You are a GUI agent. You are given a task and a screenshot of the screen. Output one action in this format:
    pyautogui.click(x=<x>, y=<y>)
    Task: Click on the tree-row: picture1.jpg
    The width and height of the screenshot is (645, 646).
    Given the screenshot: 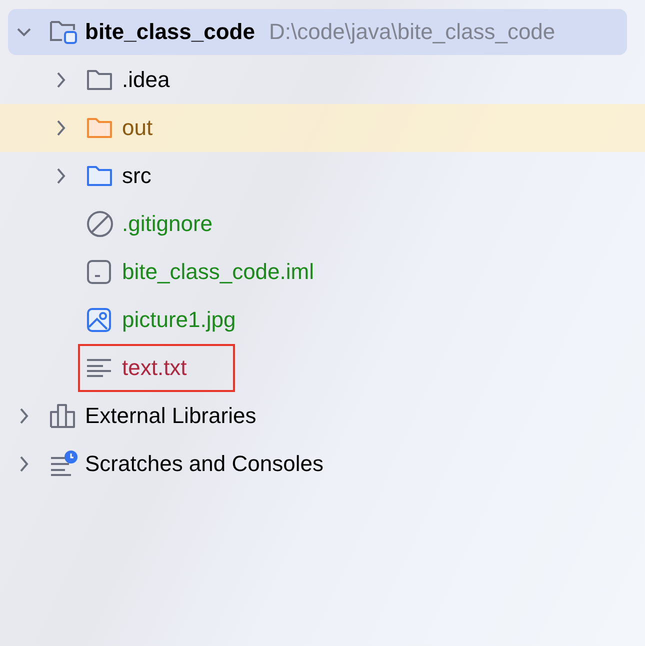 What is the action you would take?
    pyautogui.click(x=317, y=320)
    